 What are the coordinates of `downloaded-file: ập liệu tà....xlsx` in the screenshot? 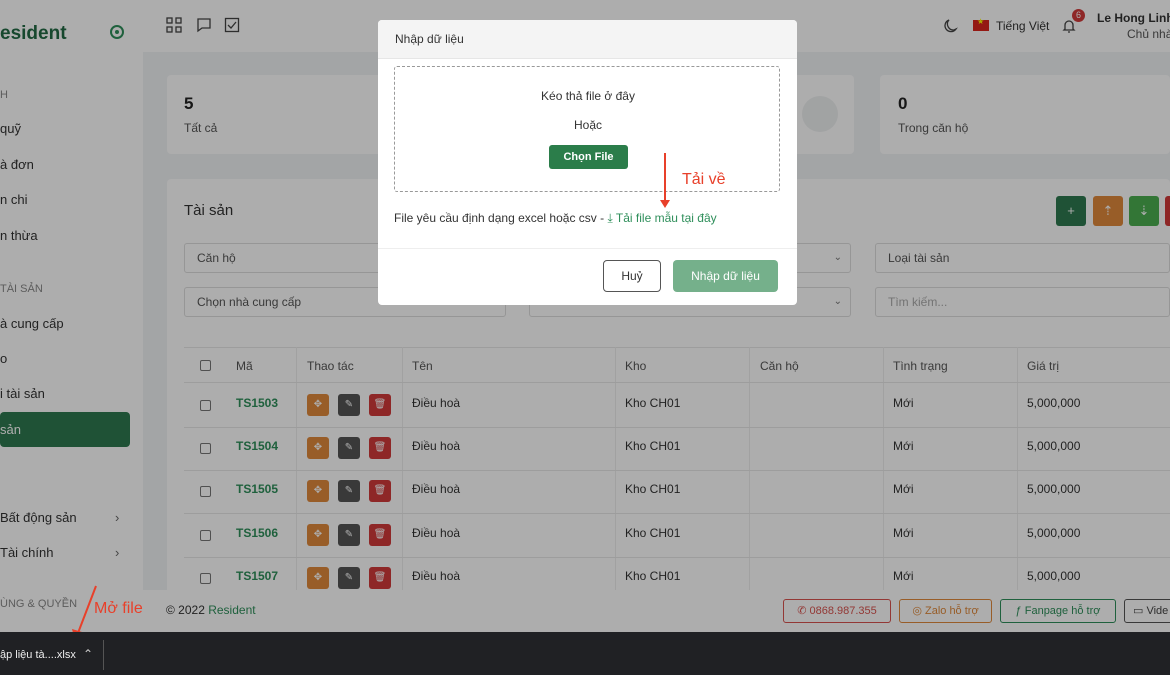 It's located at (38, 655).